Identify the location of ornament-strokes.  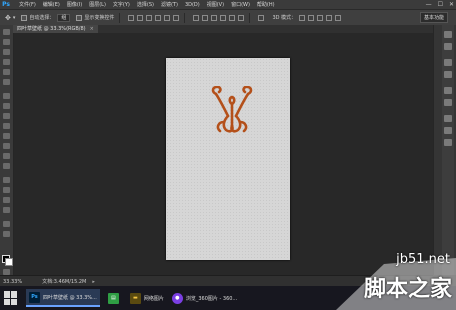
(232, 109).